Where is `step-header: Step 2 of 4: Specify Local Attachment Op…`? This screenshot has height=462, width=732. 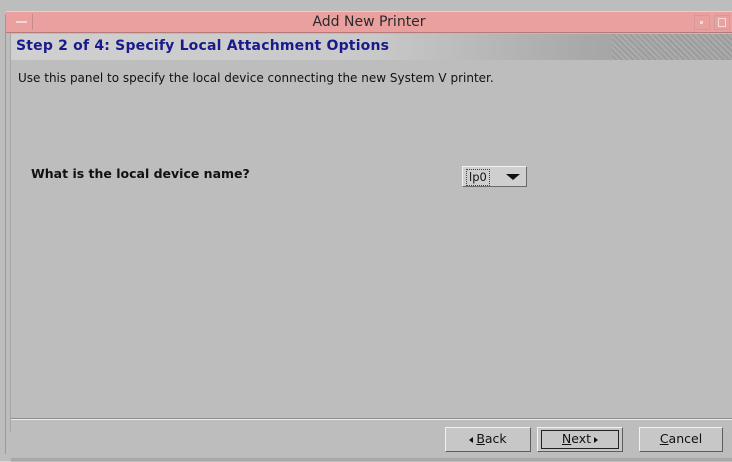 step-header: Step 2 of 4: Specify Local Attachment Op… is located at coordinates (371, 47).